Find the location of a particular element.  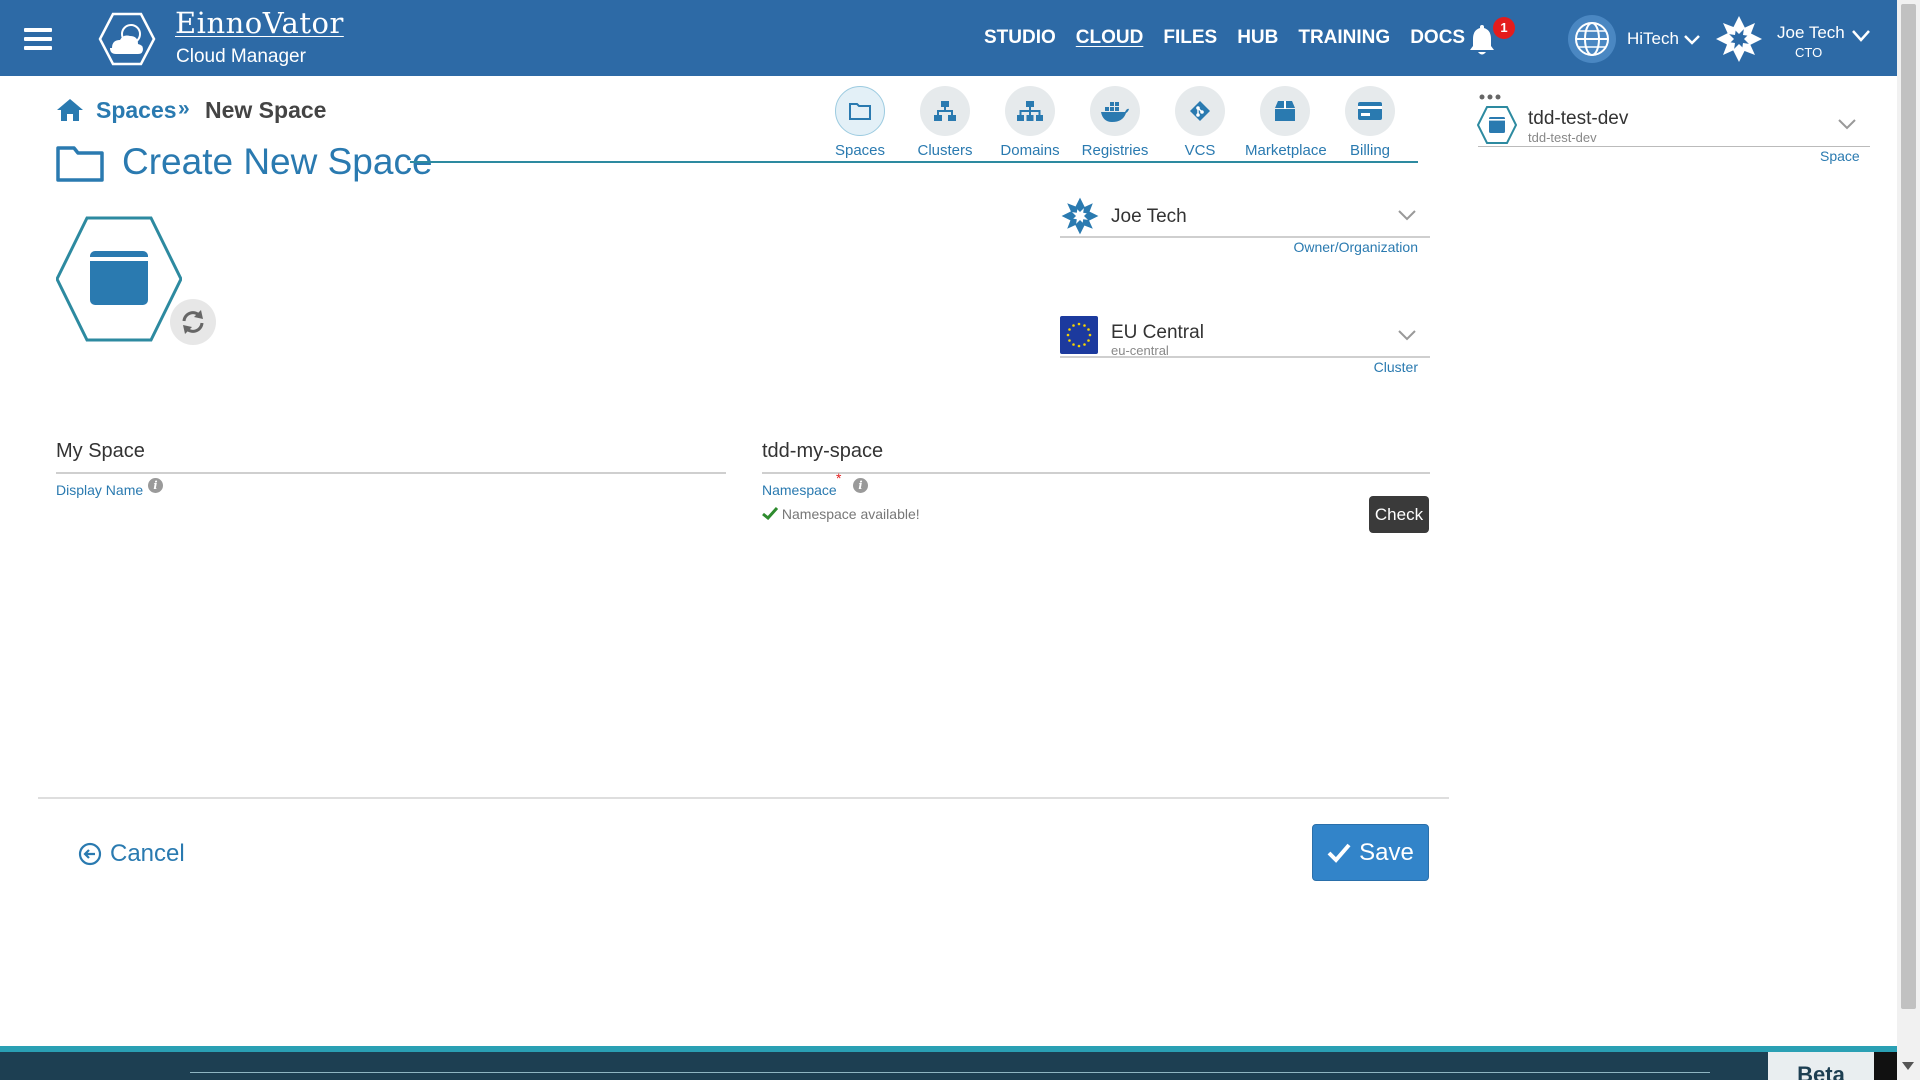

form-footer-divider is located at coordinates (743, 798).